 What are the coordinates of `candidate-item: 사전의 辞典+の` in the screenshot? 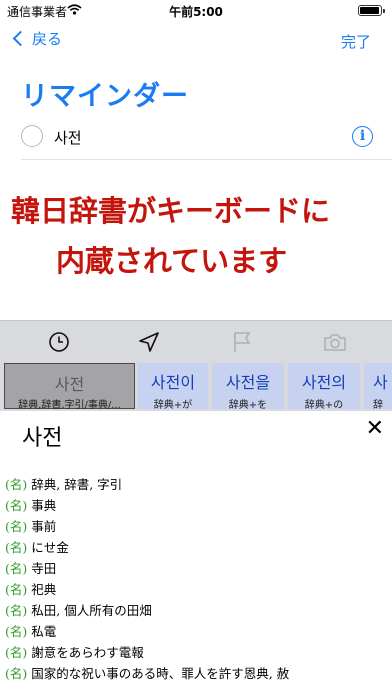 It's located at (324, 387).